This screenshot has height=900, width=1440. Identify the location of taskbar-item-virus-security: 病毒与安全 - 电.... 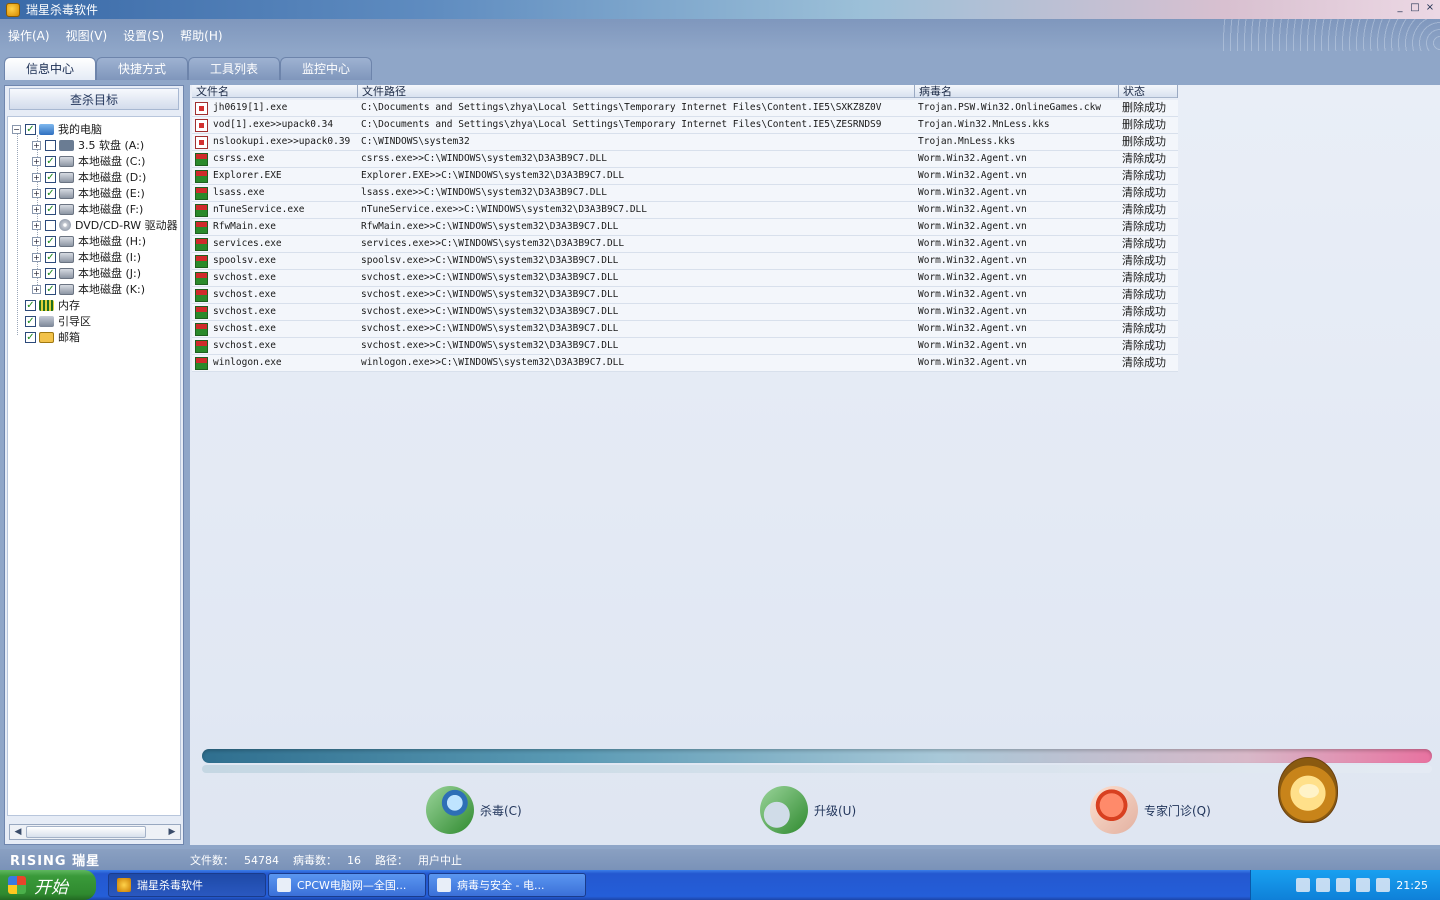
(507, 885).